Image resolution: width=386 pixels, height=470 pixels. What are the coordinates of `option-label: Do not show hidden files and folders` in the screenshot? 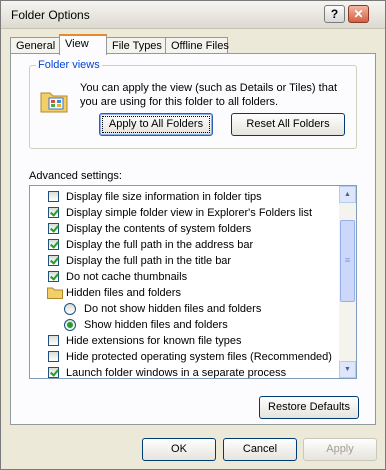 It's located at (173, 309).